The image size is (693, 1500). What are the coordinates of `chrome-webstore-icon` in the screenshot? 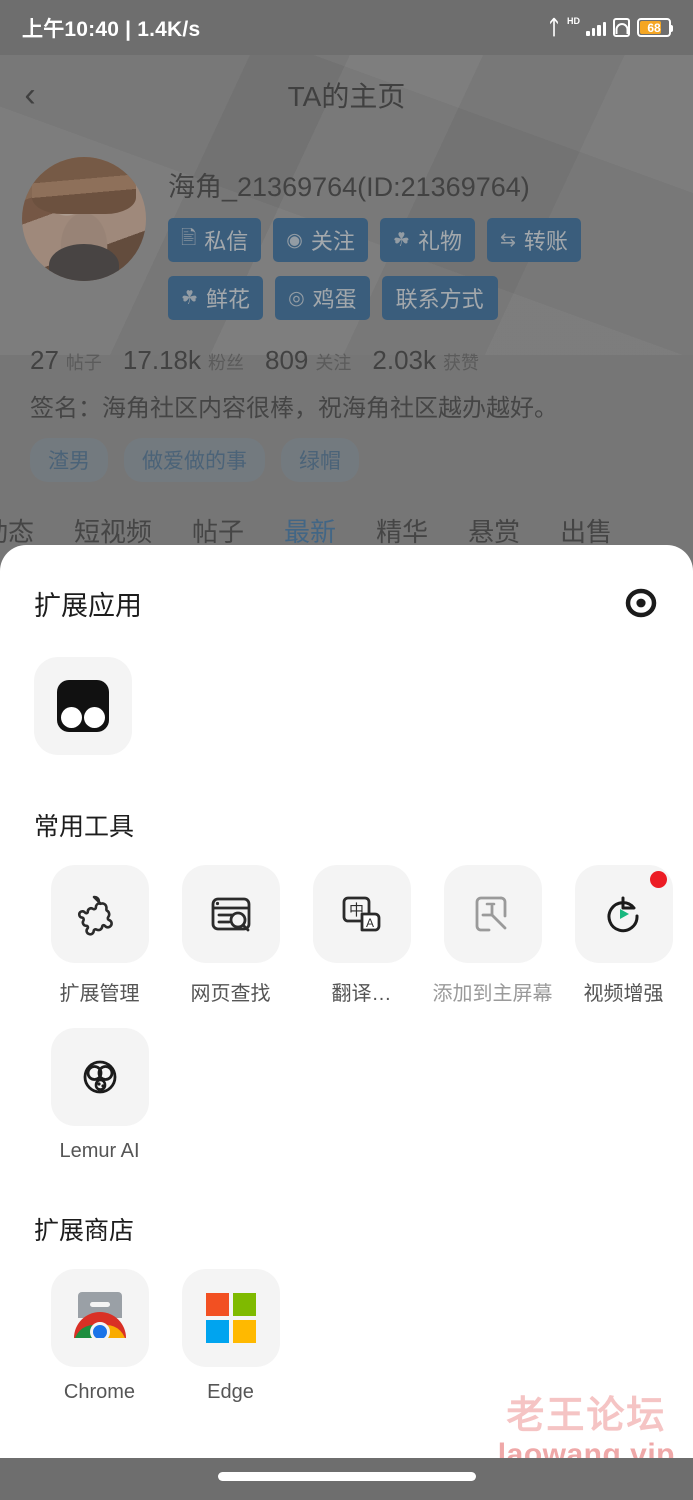 It's located at (100, 1318).